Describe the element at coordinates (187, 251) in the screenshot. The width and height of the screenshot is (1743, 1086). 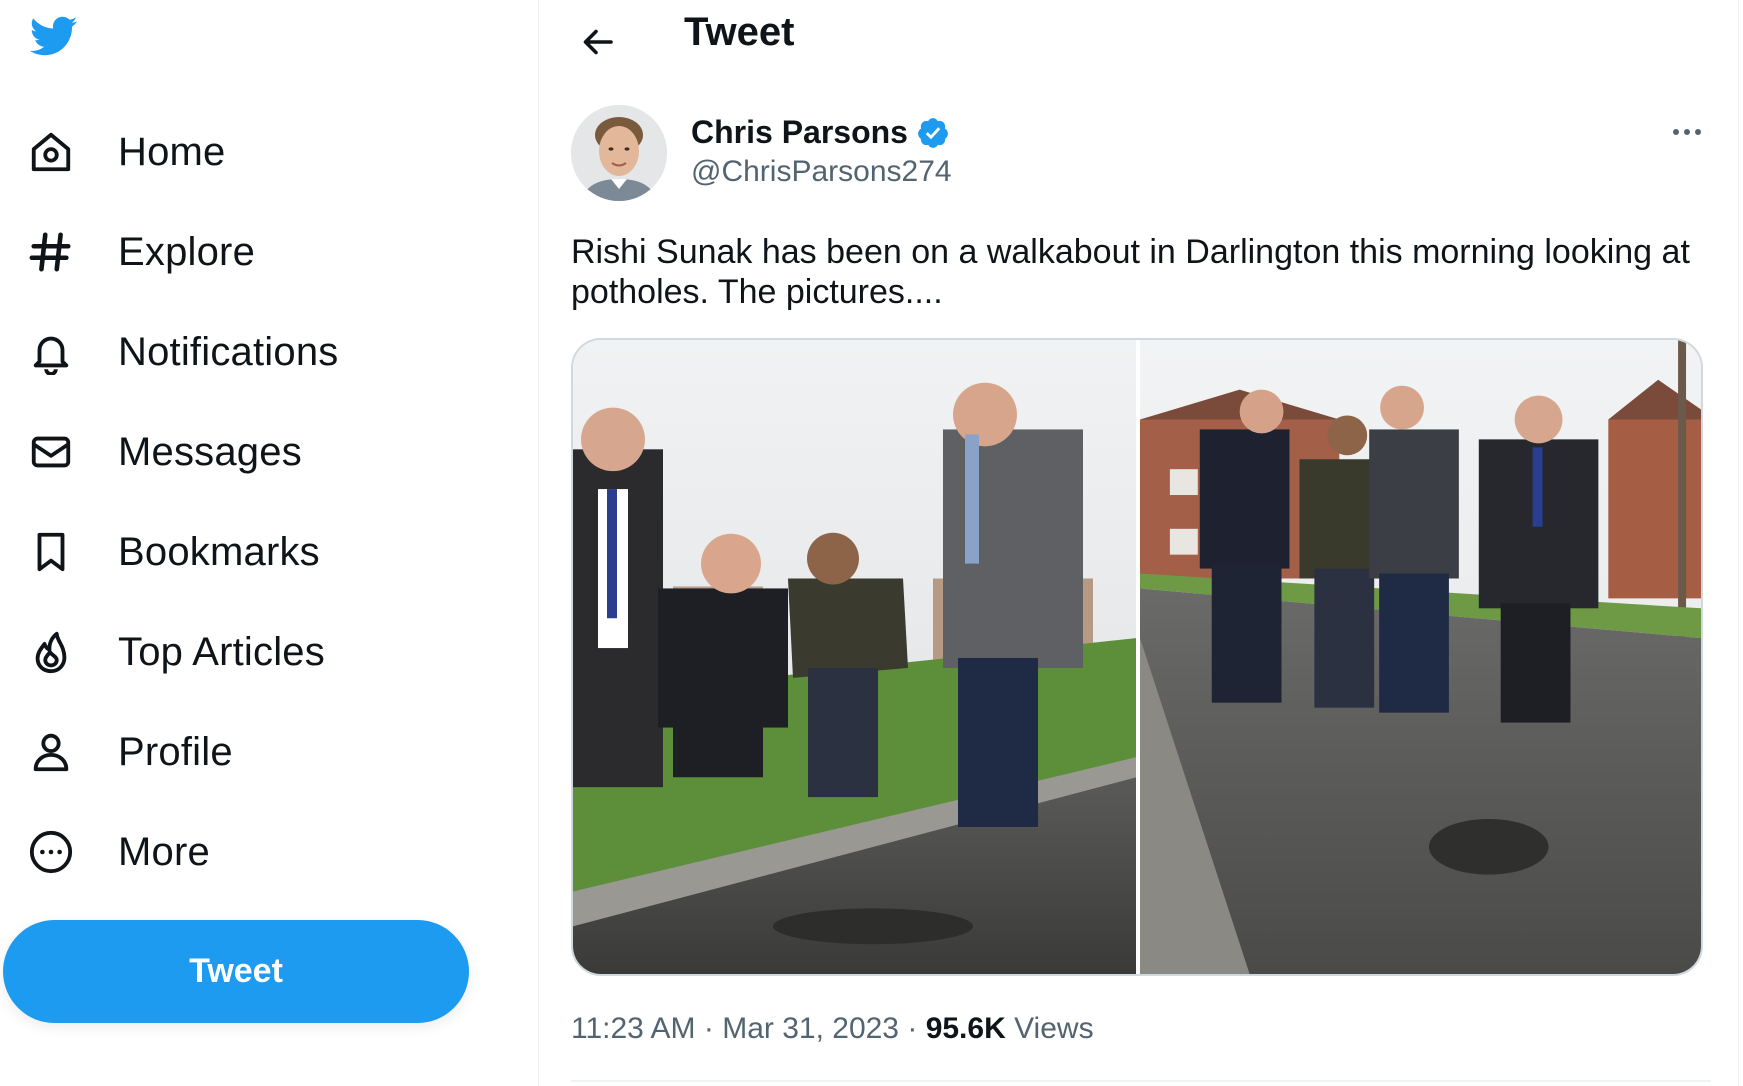
I see `nav-label-explore: Explore` at that location.